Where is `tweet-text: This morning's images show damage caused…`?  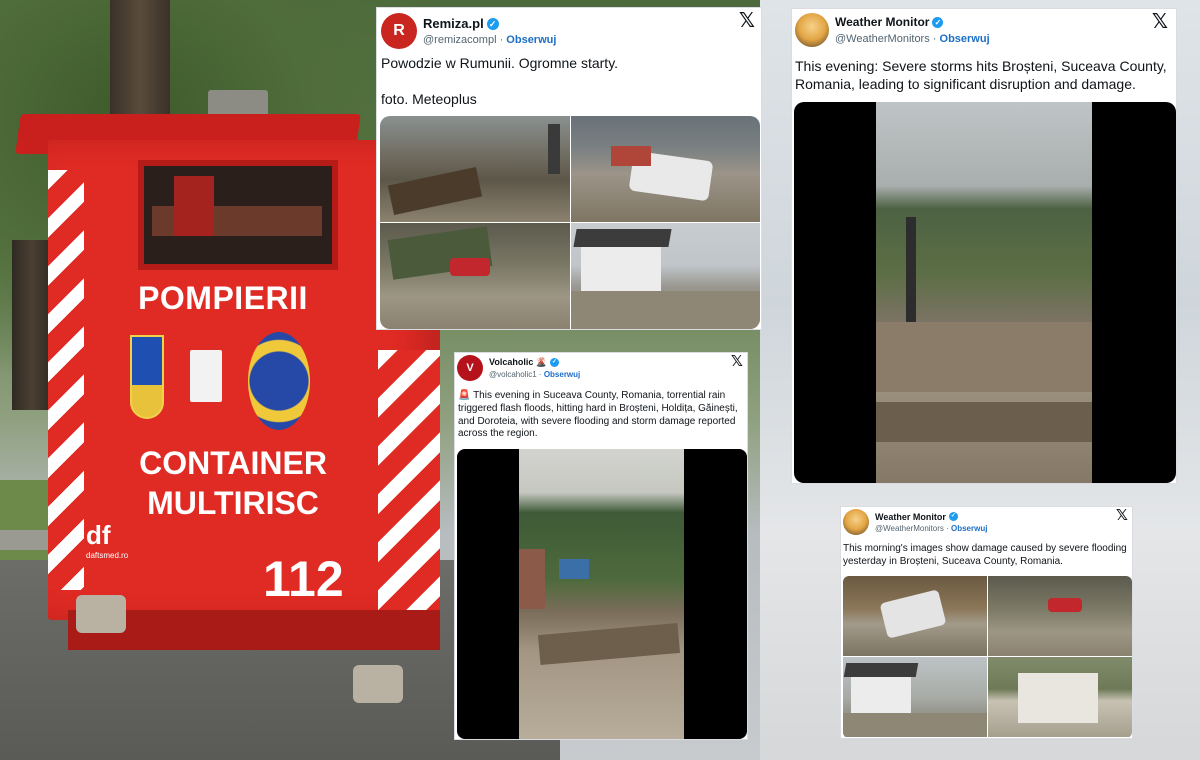 tweet-text: This morning's images show damage caused… is located at coordinates (985, 555).